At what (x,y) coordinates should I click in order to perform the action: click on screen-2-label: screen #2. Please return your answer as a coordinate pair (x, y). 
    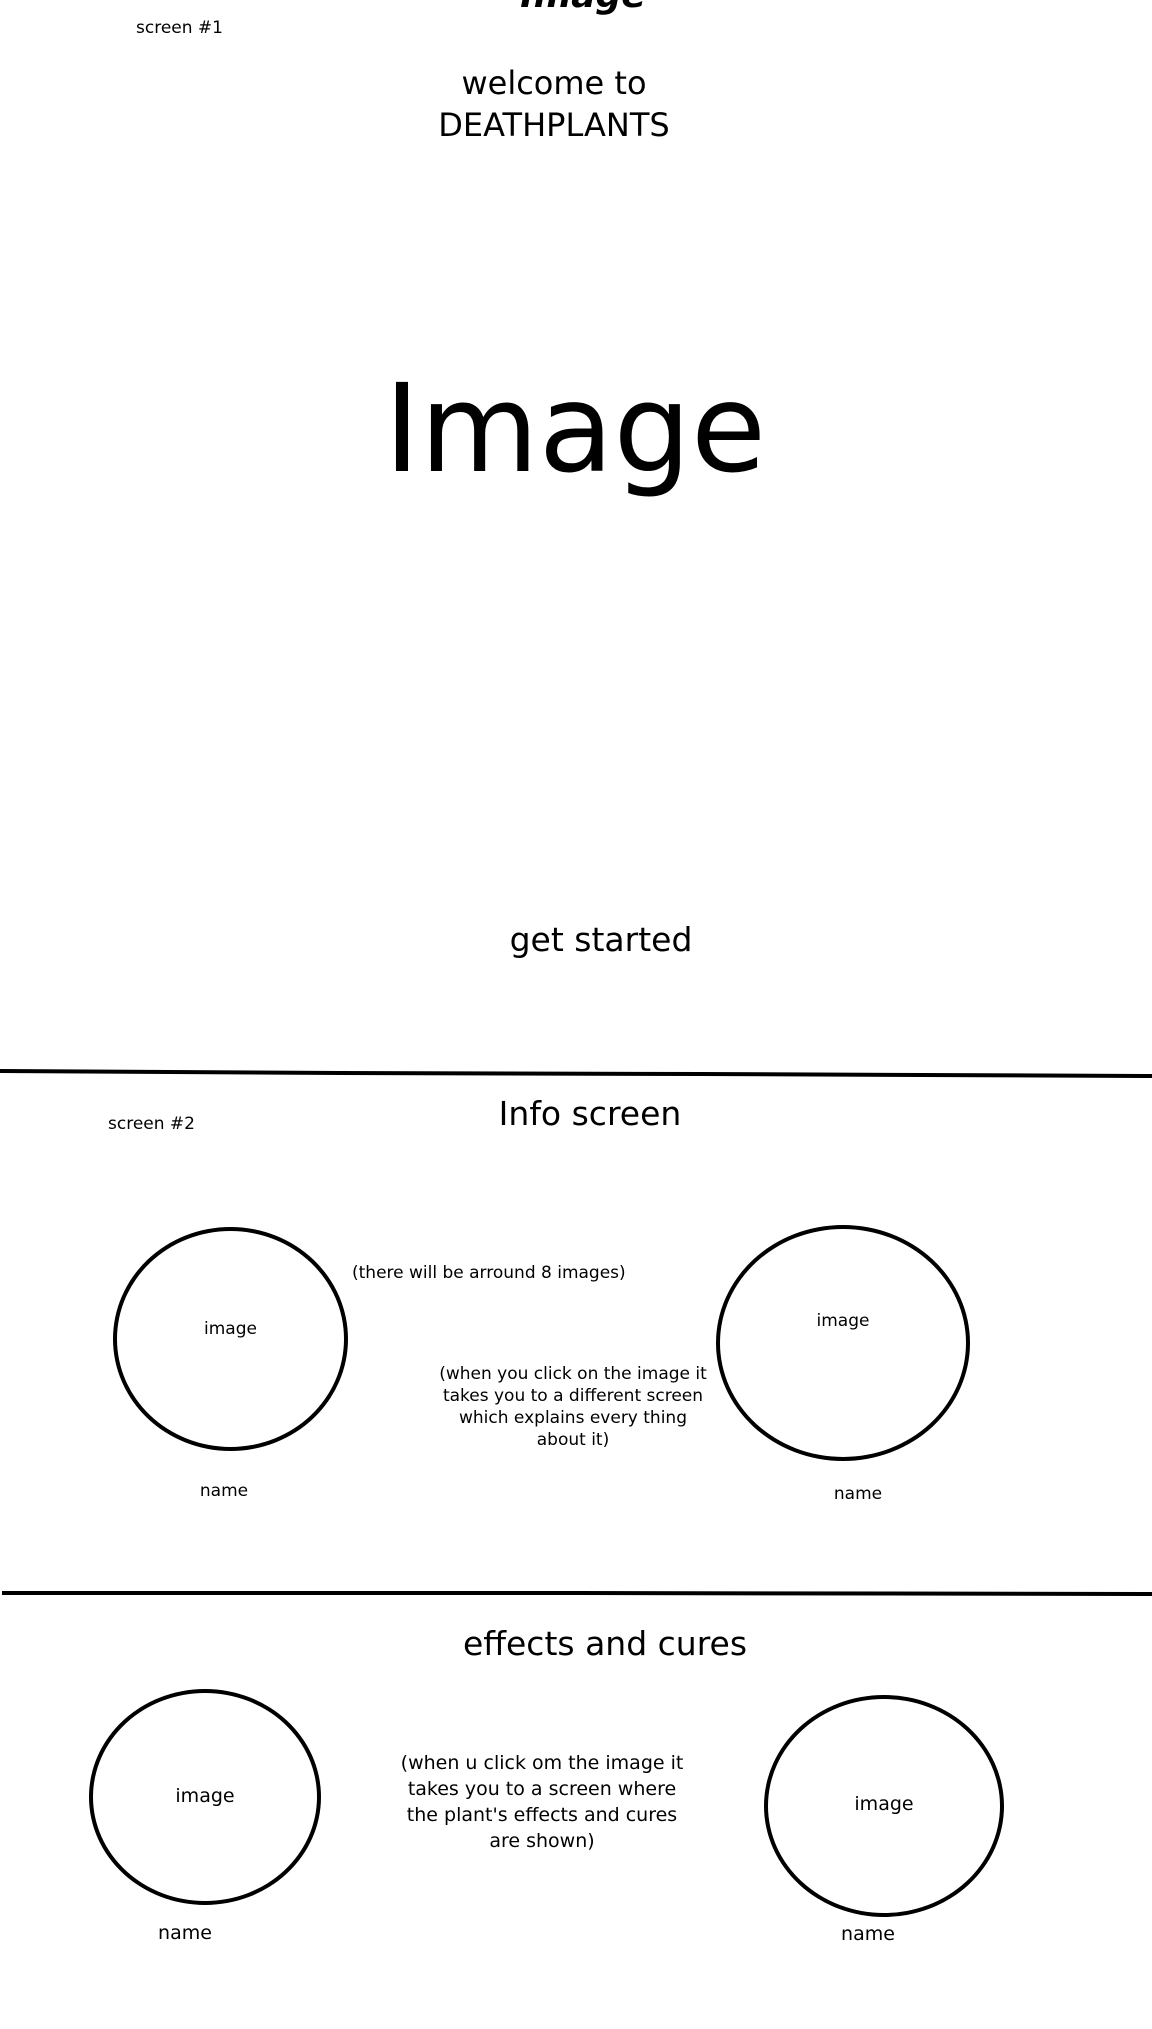
    Looking at the image, I should click on (151, 1124).